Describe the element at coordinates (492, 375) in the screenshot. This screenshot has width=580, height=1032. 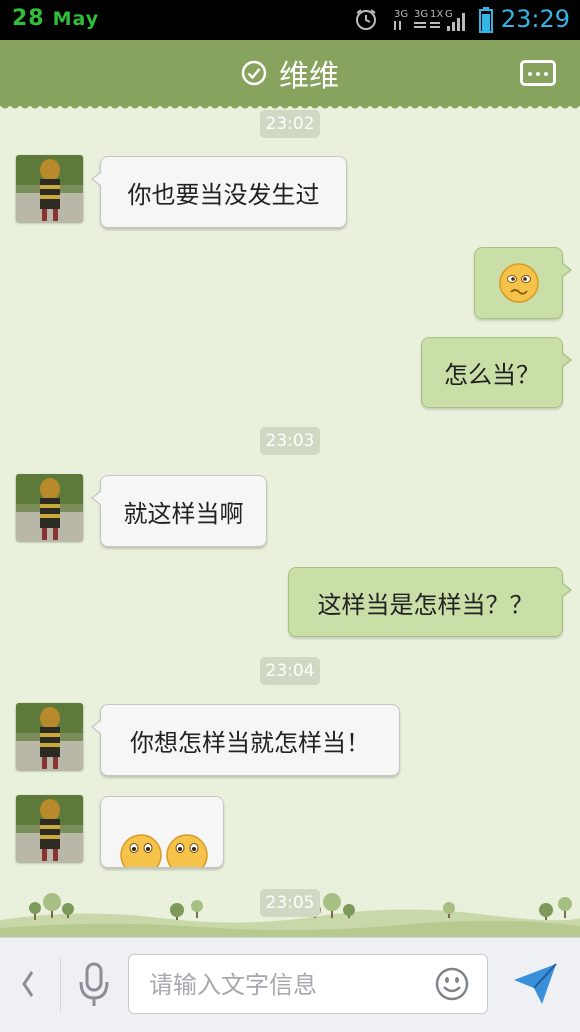
I see `message-text: 怎么当？` at that location.